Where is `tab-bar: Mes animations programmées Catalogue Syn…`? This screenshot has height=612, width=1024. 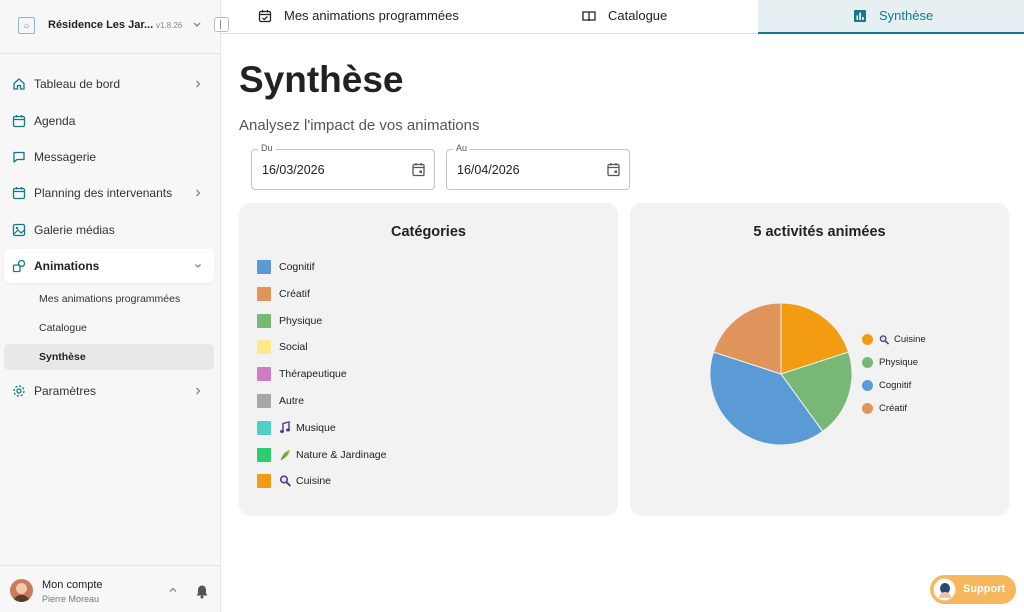 tab-bar: Mes animations programmées Catalogue Syn… is located at coordinates (622, 17).